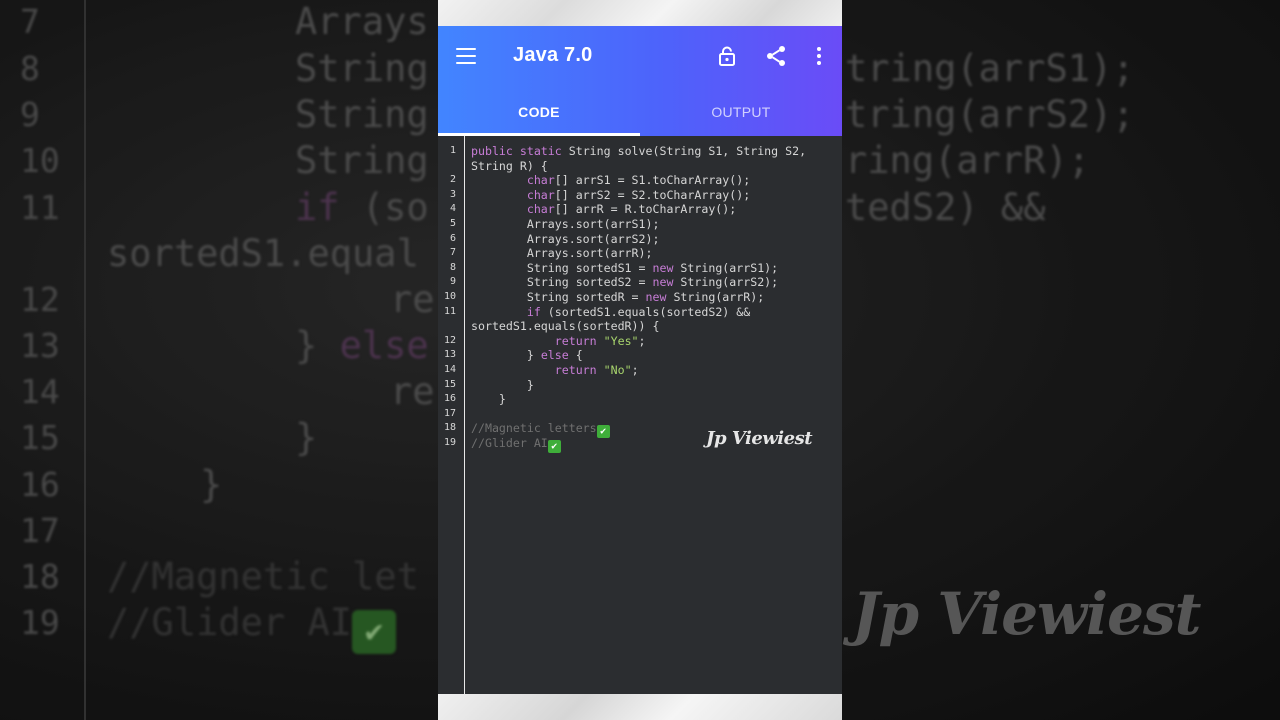 This screenshot has width=1280, height=720. What do you see at coordinates (565, 326) in the screenshot?
I see `code-text: sortedS1.equals(sortedR)) {` at bounding box center [565, 326].